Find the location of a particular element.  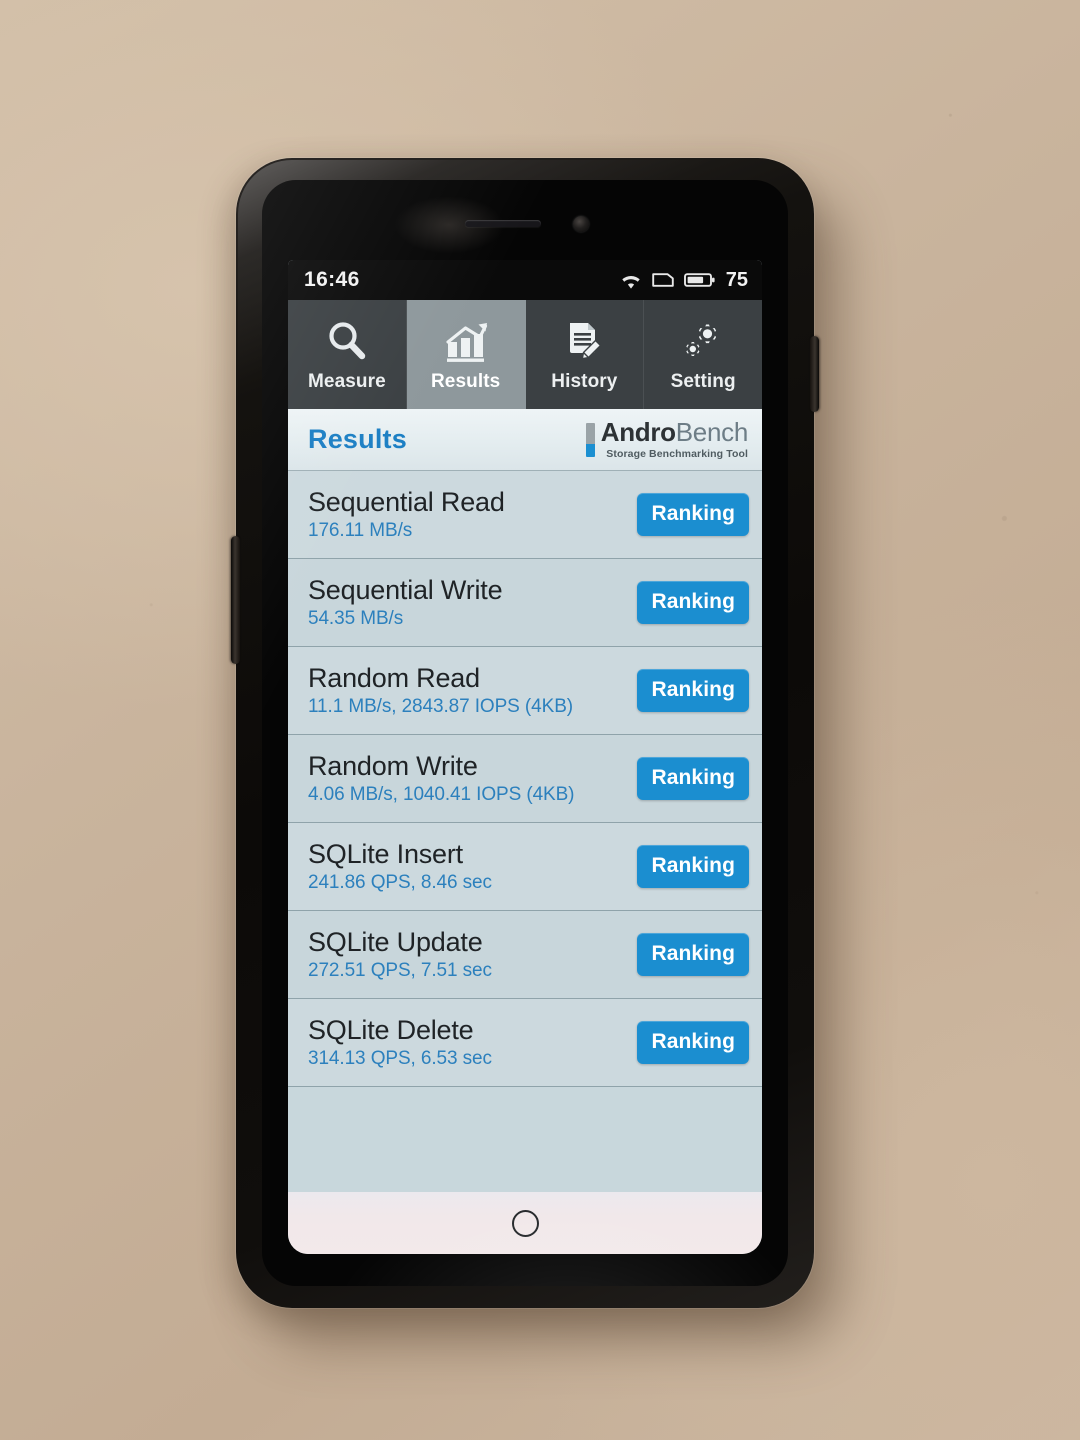

result-text: Sequential Write 54.35 MB/s is located at coordinates (405, 602).